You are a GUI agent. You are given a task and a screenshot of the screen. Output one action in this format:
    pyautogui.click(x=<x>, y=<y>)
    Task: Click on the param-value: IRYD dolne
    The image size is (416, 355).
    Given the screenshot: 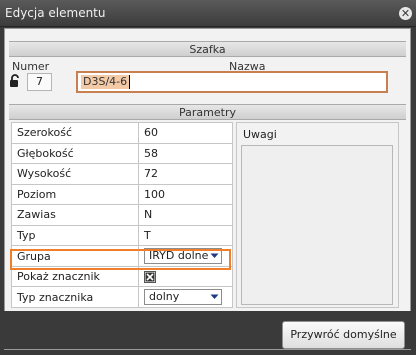 What is the action you would take?
    pyautogui.click(x=185, y=256)
    